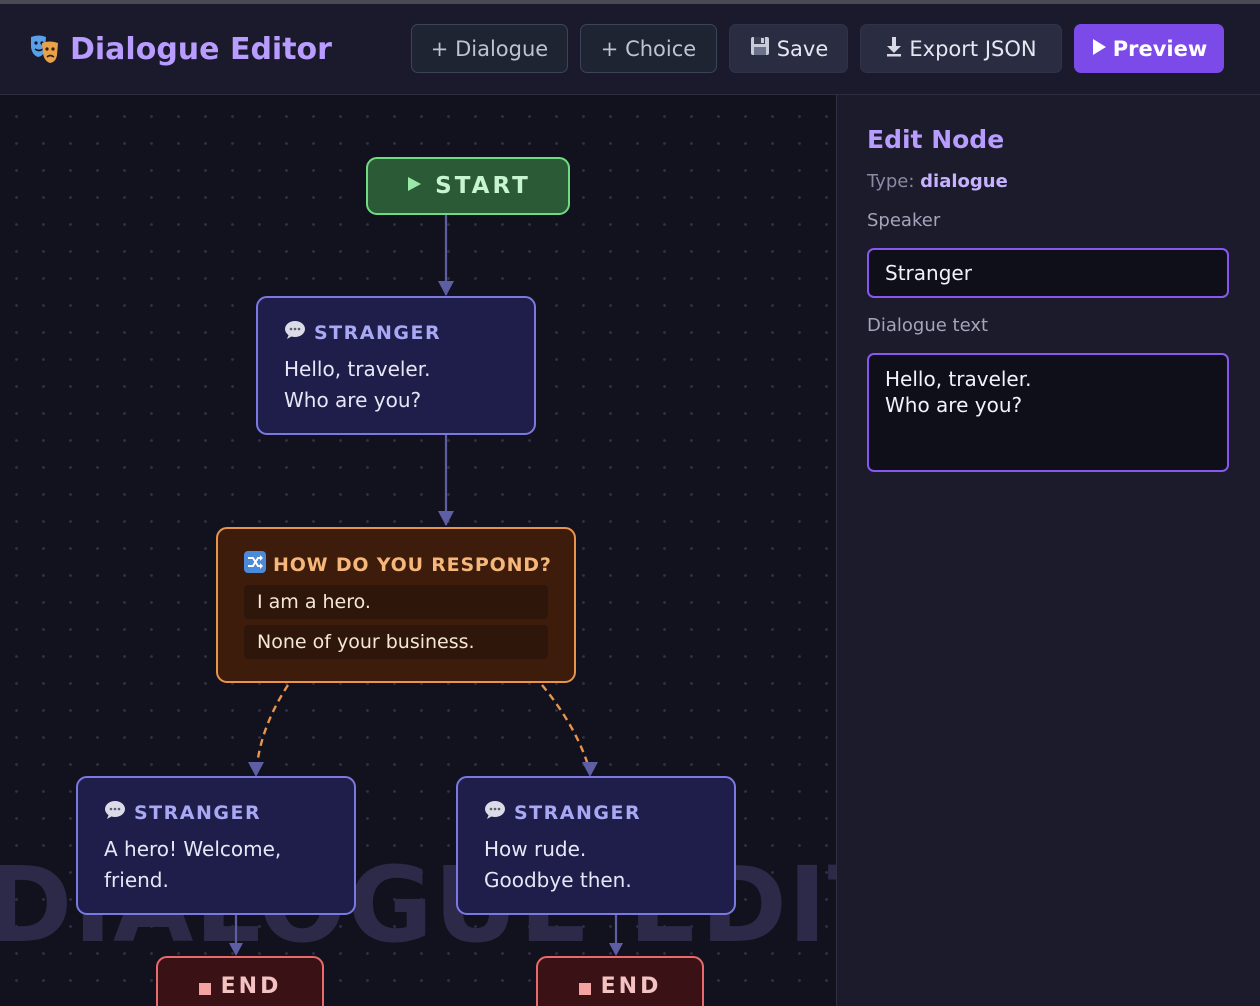  I want to click on start-node: START, so click(468, 186).